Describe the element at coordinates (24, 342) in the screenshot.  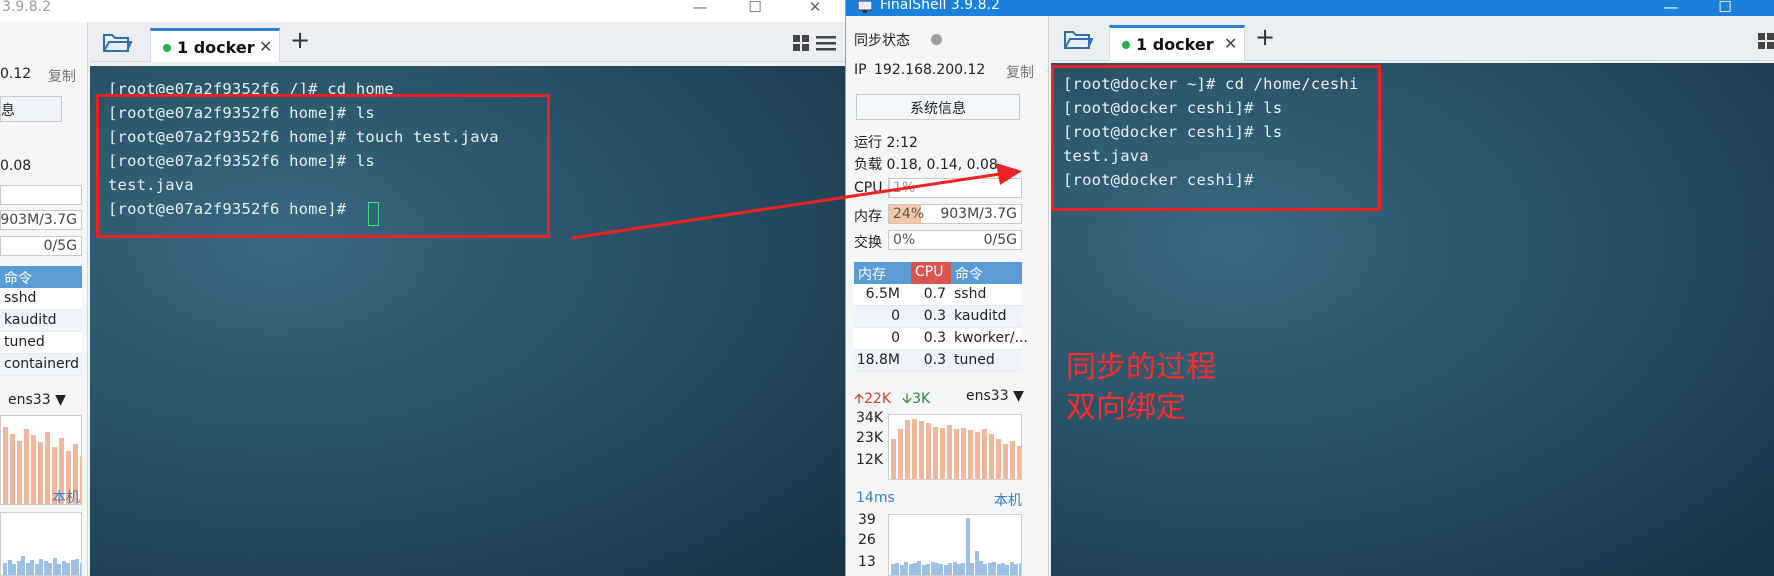
I see `process-name: tuned` at that location.